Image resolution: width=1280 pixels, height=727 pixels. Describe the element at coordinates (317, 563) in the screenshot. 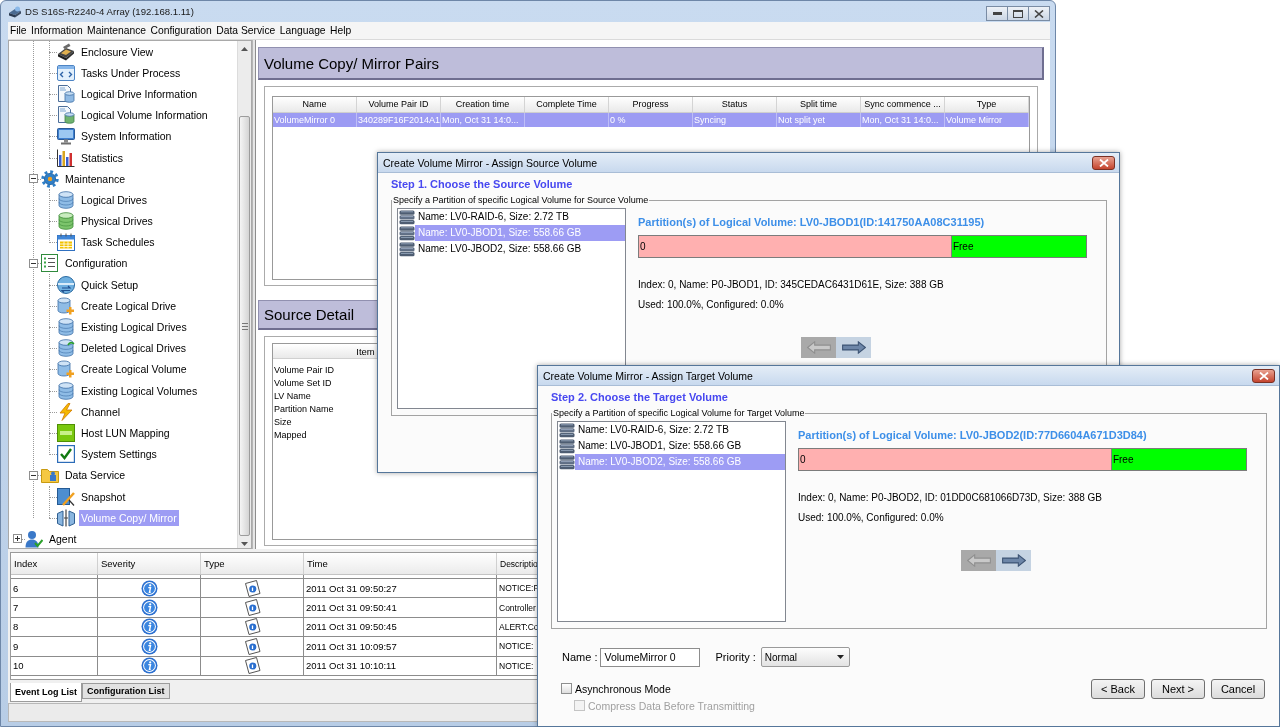

I see `column-header: Time` at that location.